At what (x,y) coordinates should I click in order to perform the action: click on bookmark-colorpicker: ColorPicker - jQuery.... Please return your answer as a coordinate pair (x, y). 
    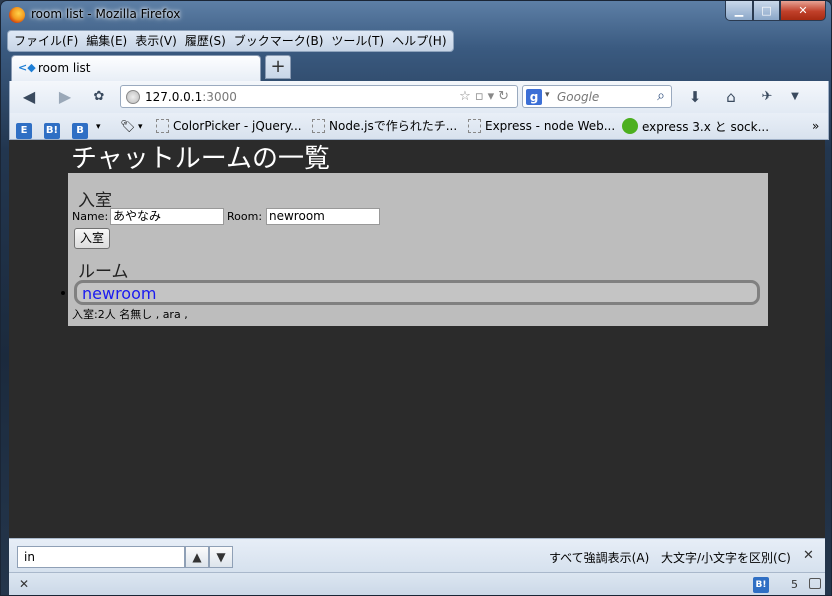
    Looking at the image, I should click on (229, 126).